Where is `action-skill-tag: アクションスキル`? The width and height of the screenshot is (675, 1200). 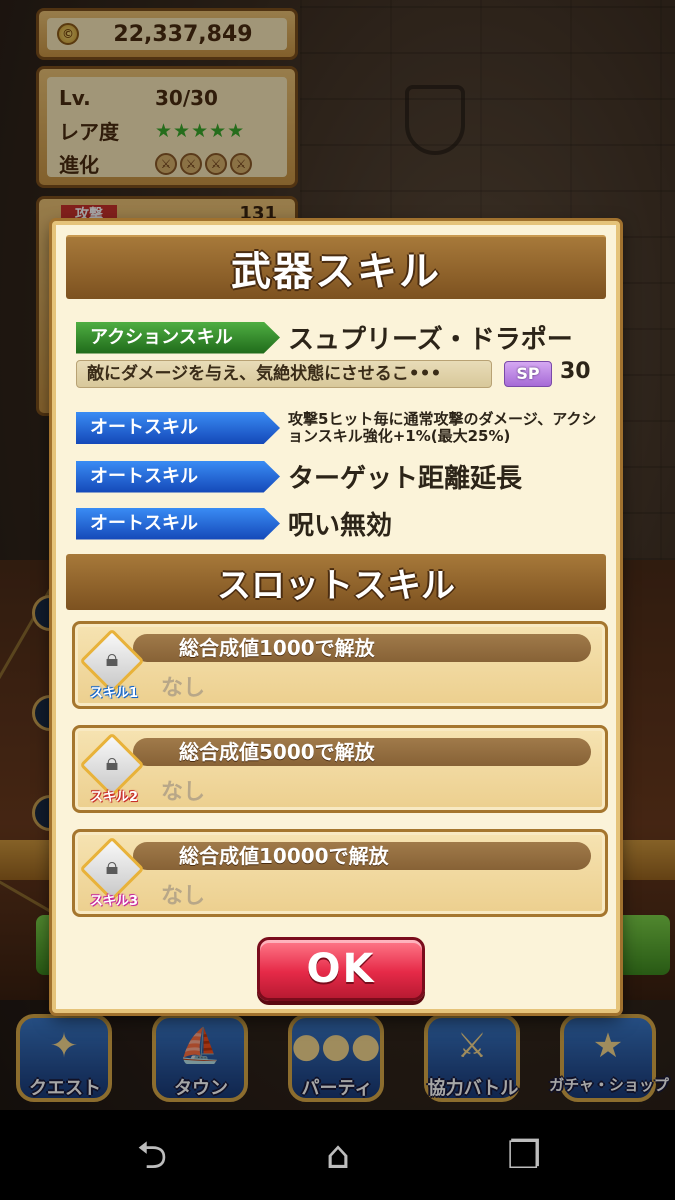
action-skill-tag: アクションスキル is located at coordinates (178, 337).